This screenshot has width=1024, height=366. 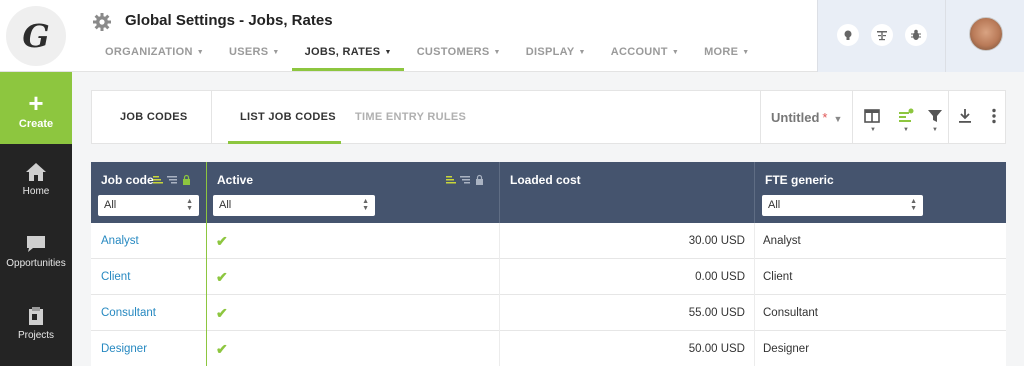 I want to click on logo-letter: G, so click(x=36, y=36).